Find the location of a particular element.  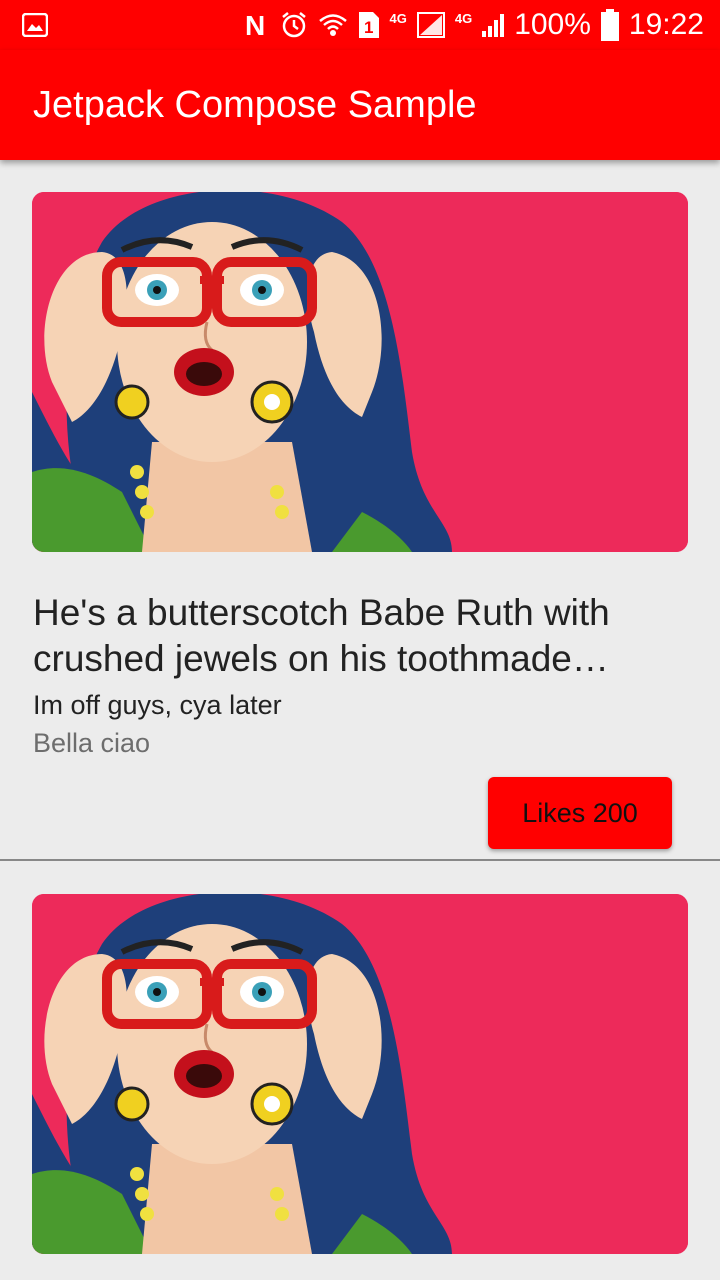

status-bar: N 1 4G 4G 100% 19:22 is located at coordinates (360, 25).